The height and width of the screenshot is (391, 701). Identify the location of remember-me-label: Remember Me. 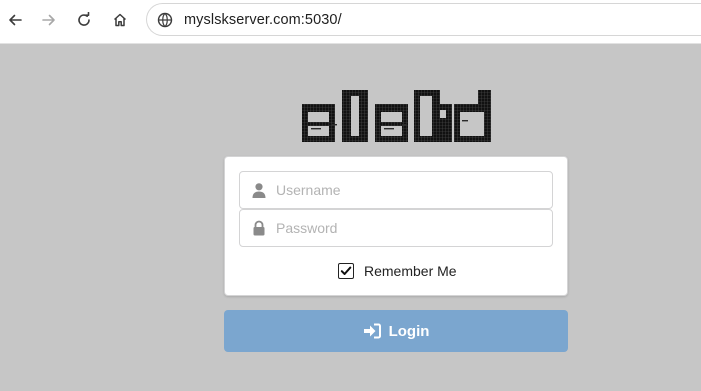
(410, 271).